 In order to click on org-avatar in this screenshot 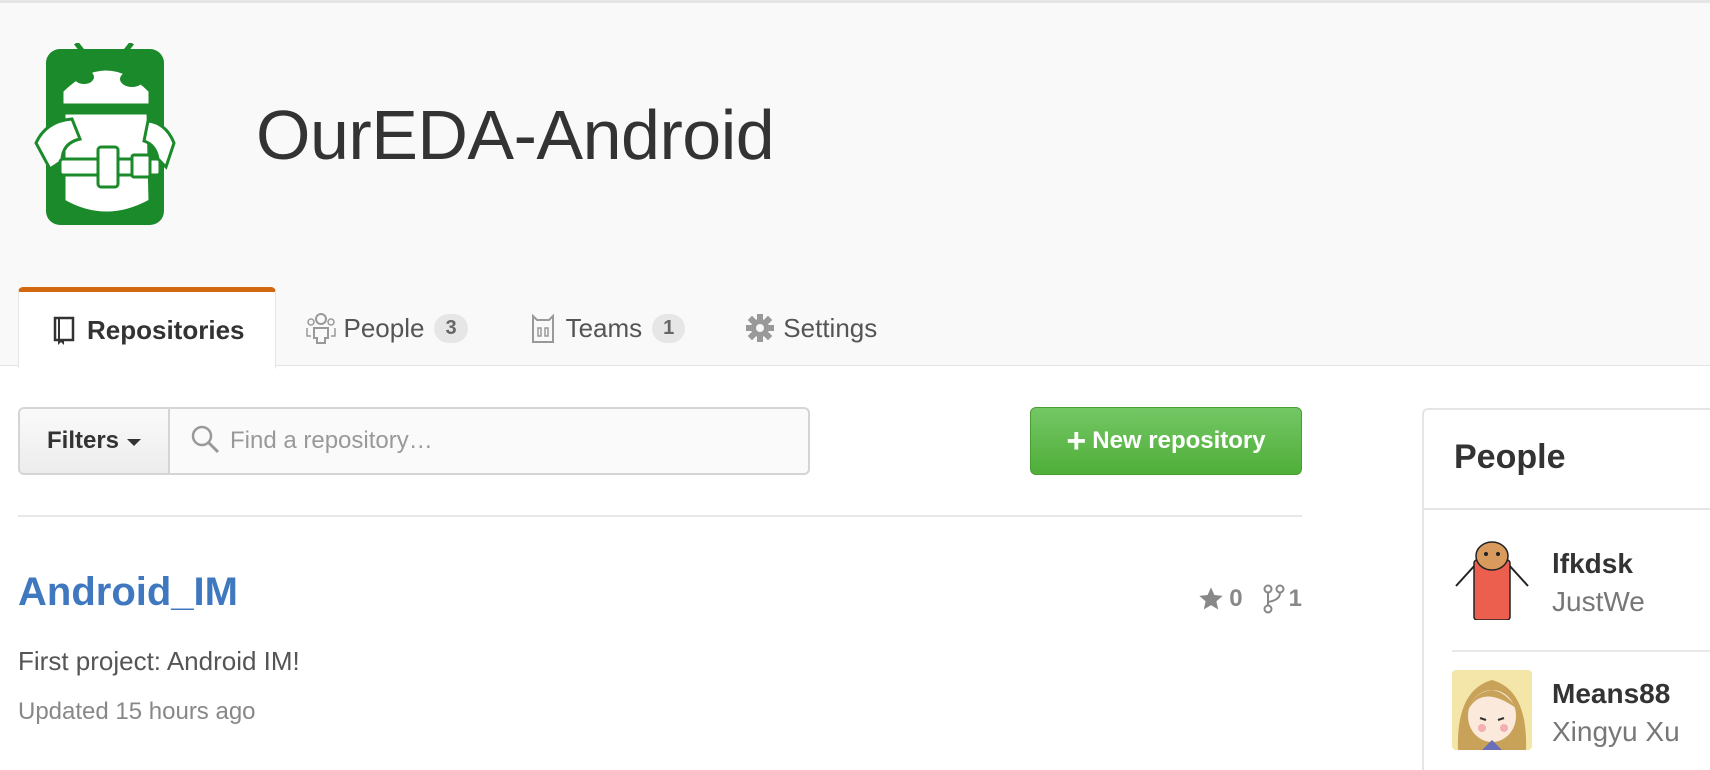, I will do `click(113, 142)`.